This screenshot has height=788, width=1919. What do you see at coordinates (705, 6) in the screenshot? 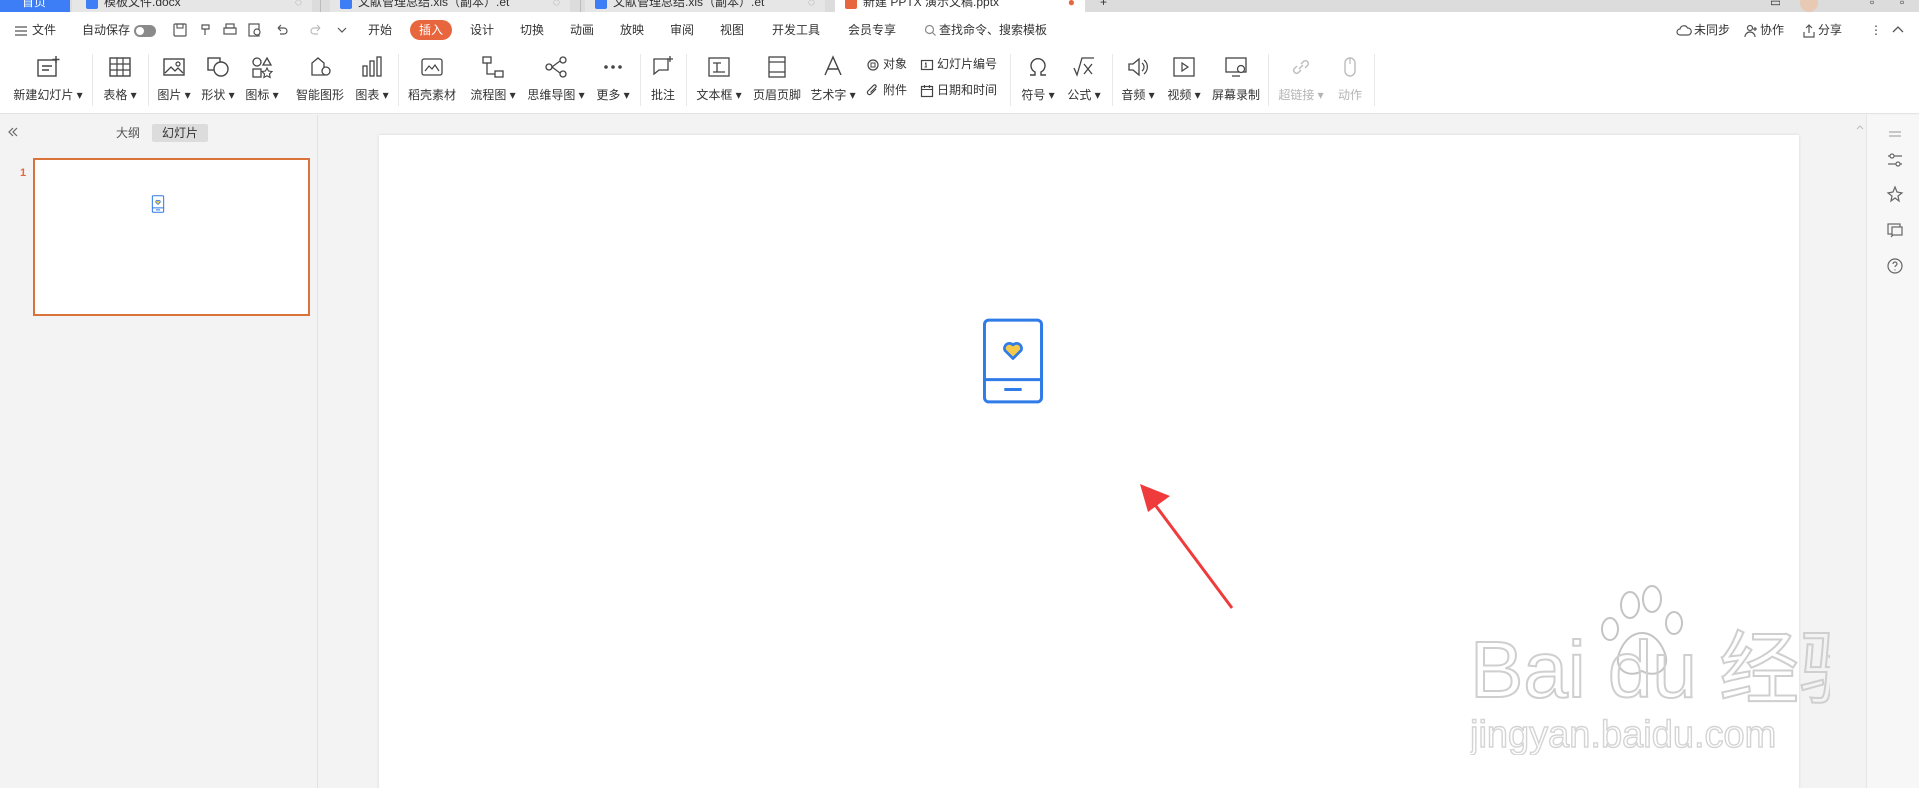
I see `tab-et-2: 文献管理总结.xls（副本）.et ◌` at bounding box center [705, 6].